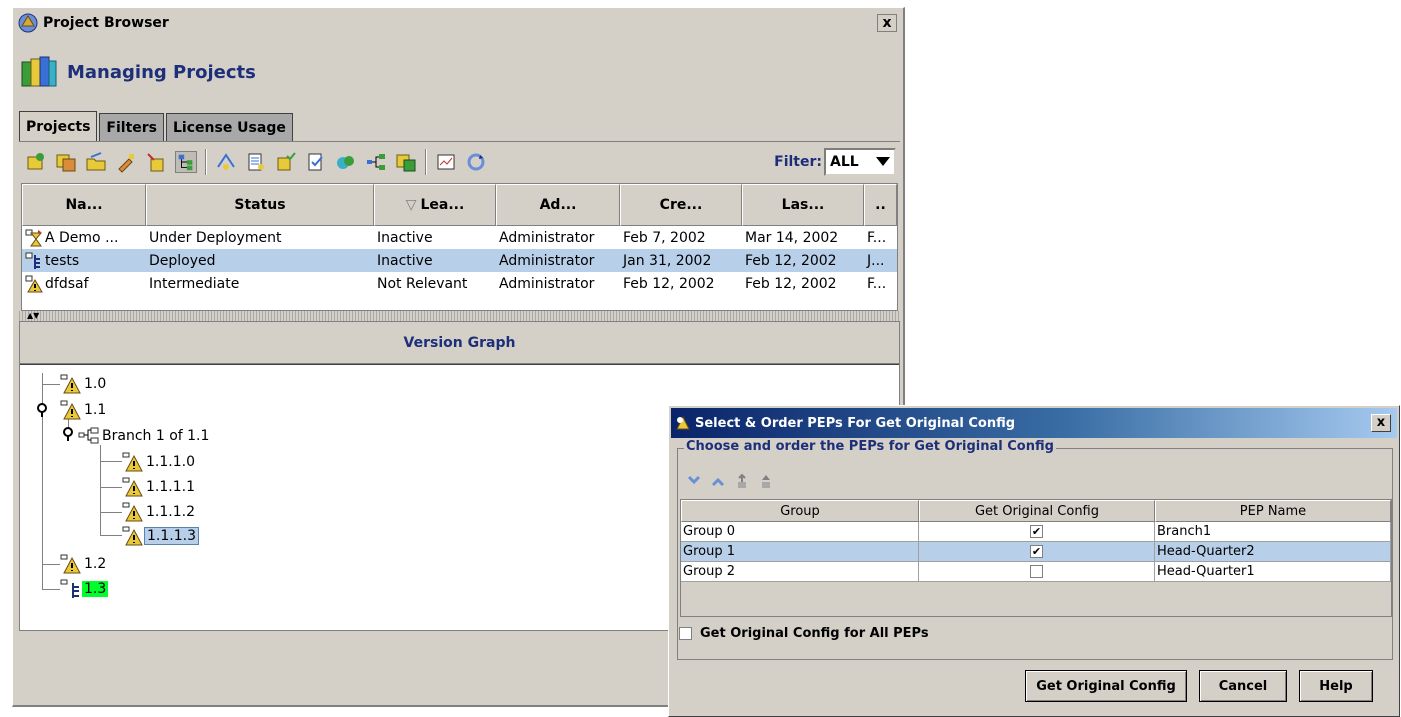 This screenshot has height=717, width=1401. I want to click on project-created: Feb 7, 2002, so click(664, 237).